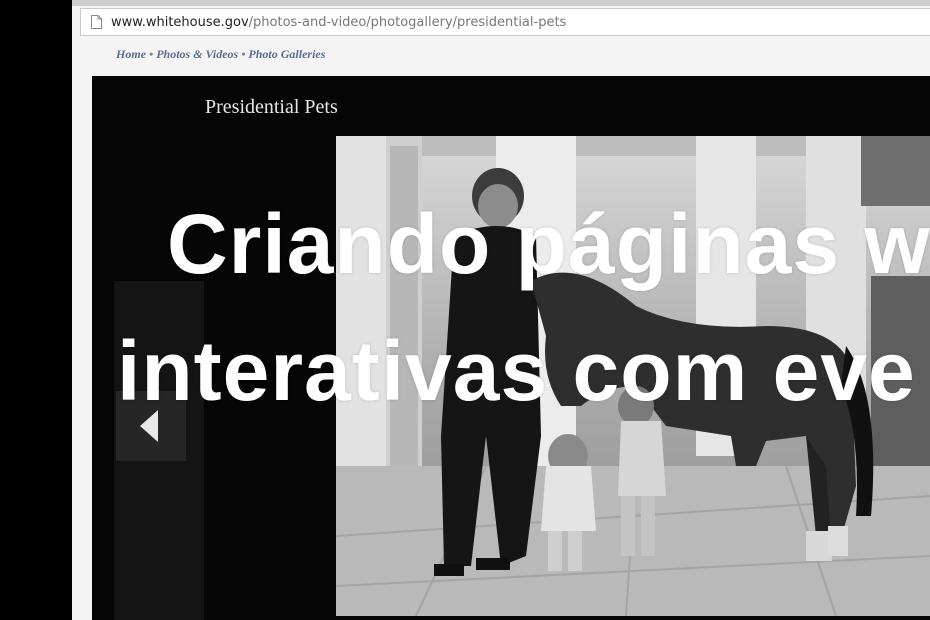  What do you see at coordinates (180, 22) in the screenshot?
I see `url-host: www.whitehouse.gov` at bounding box center [180, 22].